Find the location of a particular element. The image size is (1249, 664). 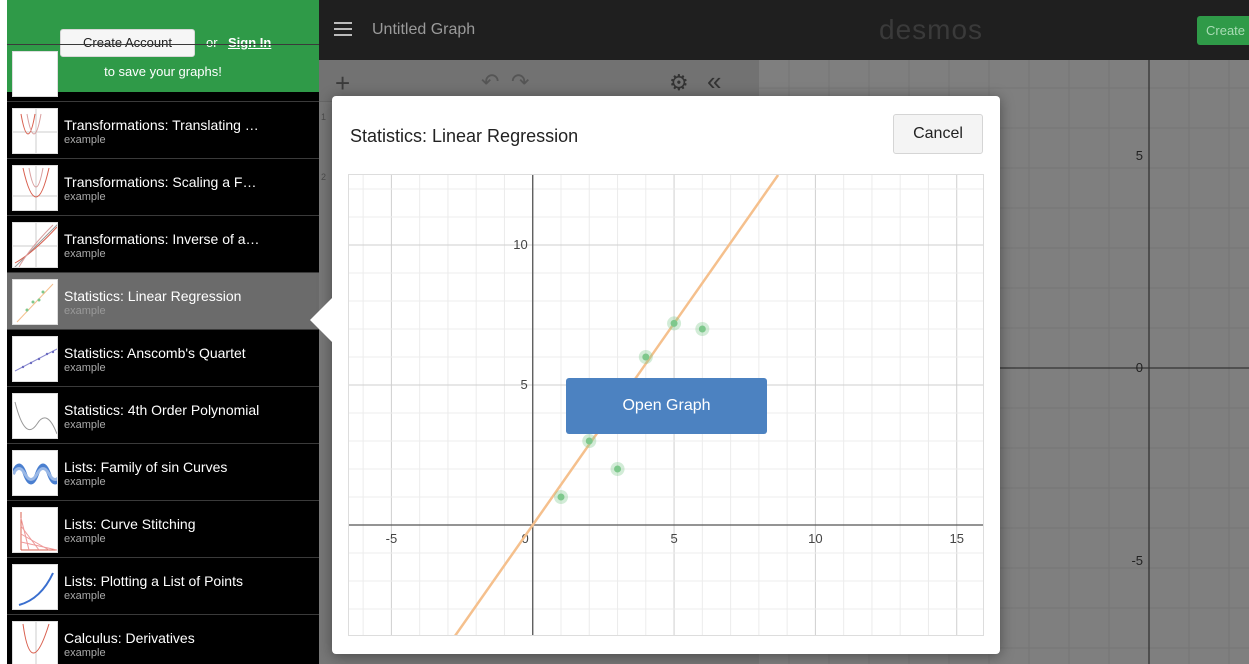

example-item: Statistics: Anscomb's Quartet example is located at coordinates (163, 357).